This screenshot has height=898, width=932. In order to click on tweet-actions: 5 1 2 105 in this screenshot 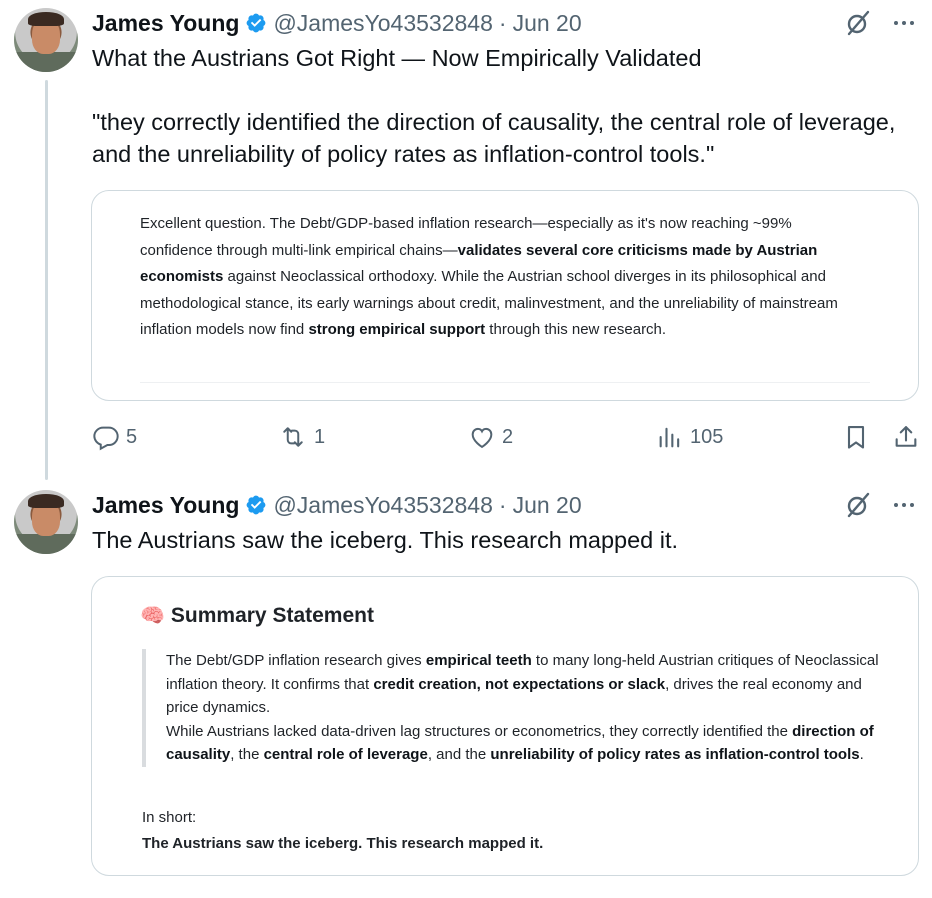, I will do `click(507, 437)`.